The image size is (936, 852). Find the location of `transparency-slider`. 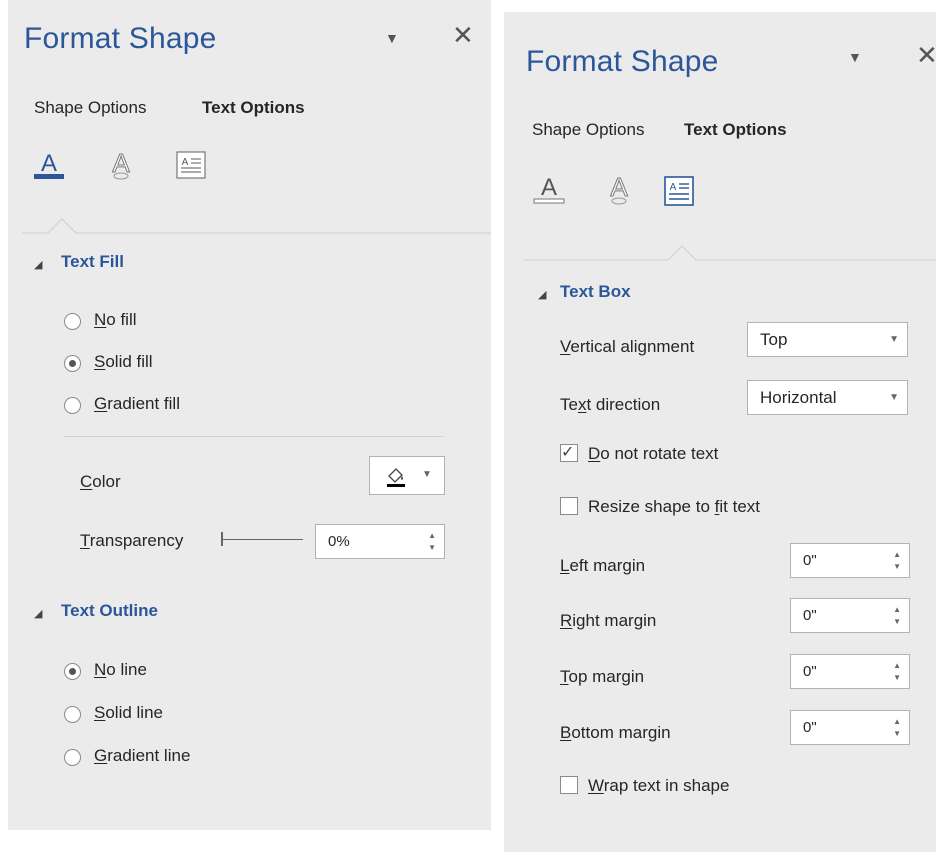

transparency-slider is located at coordinates (262, 539).